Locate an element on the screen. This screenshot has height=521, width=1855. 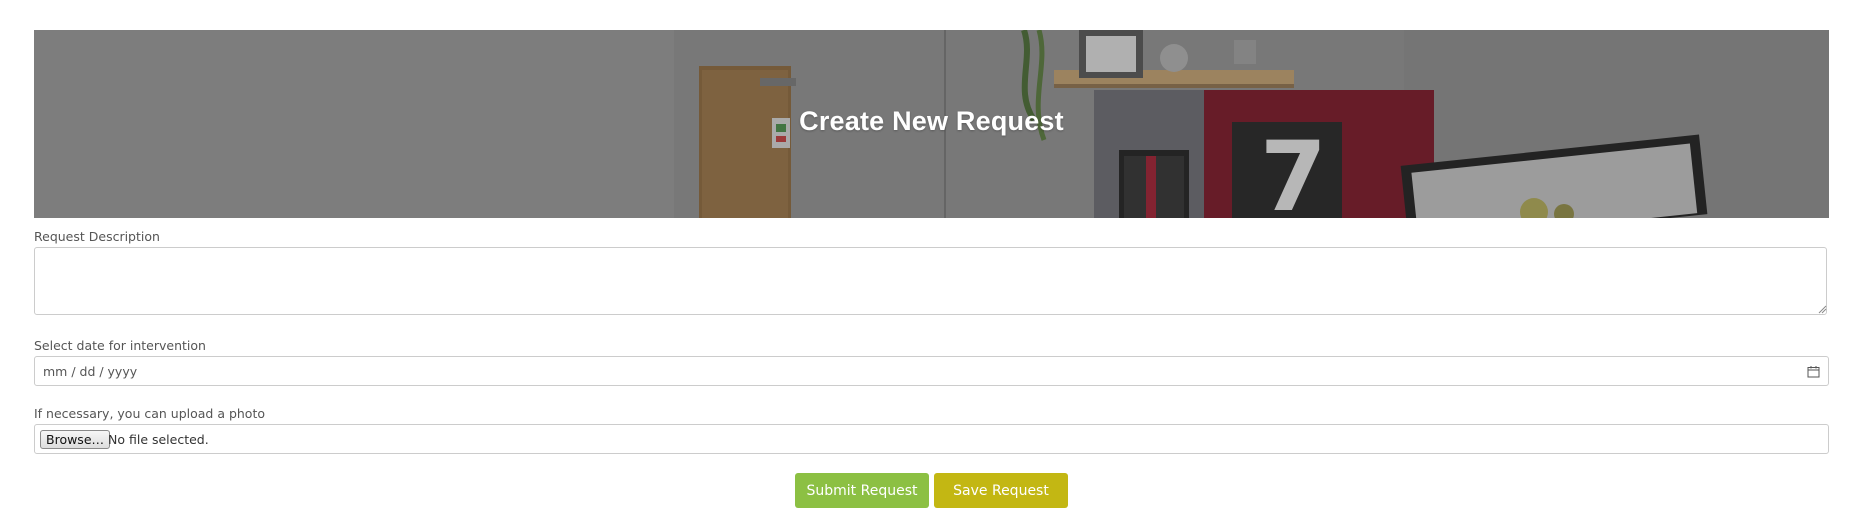
description-textarea is located at coordinates (930, 281).